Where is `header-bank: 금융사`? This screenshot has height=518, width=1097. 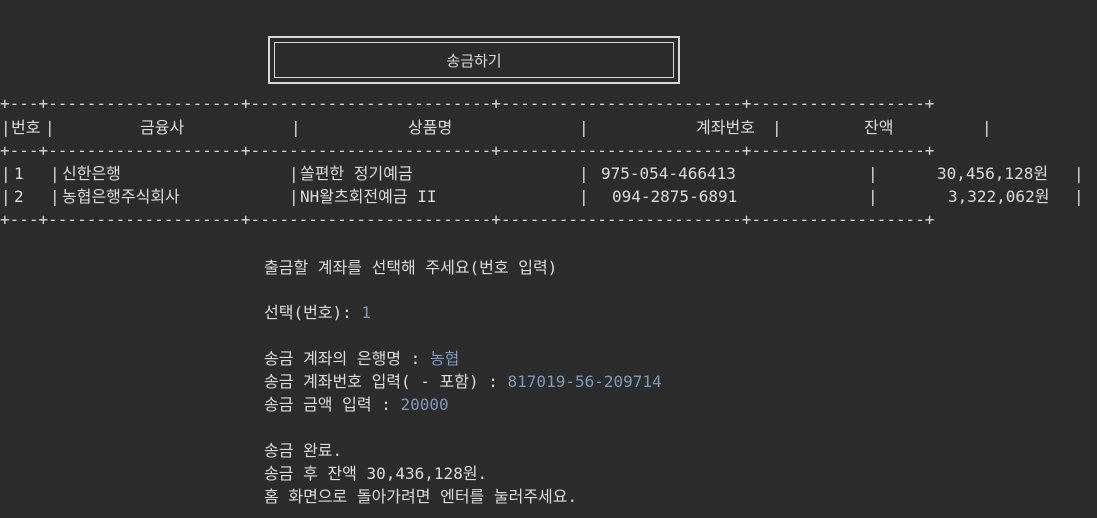
header-bank: 금융사 is located at coordinates (162, 127).